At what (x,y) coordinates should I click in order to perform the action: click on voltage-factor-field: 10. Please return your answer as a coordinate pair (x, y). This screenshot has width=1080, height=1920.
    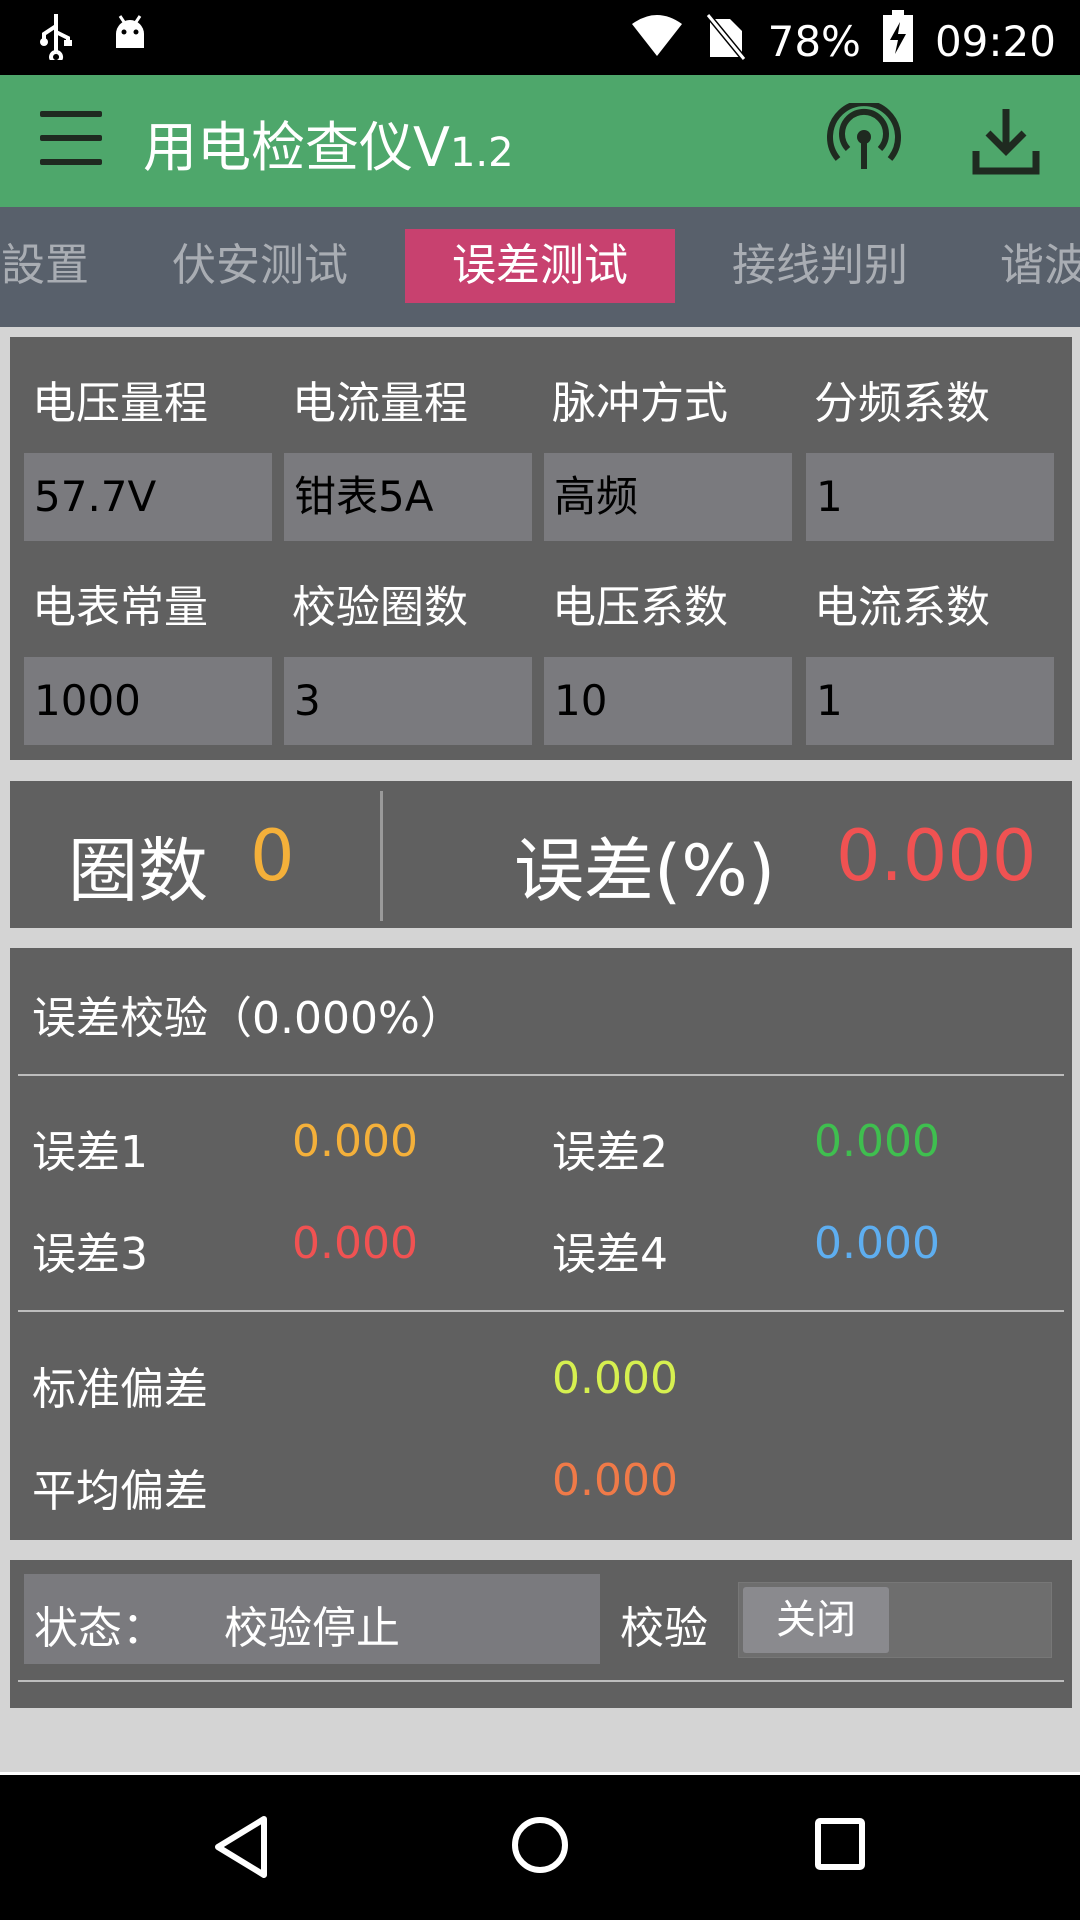
    Looking at the image, I should click on (668, 701).